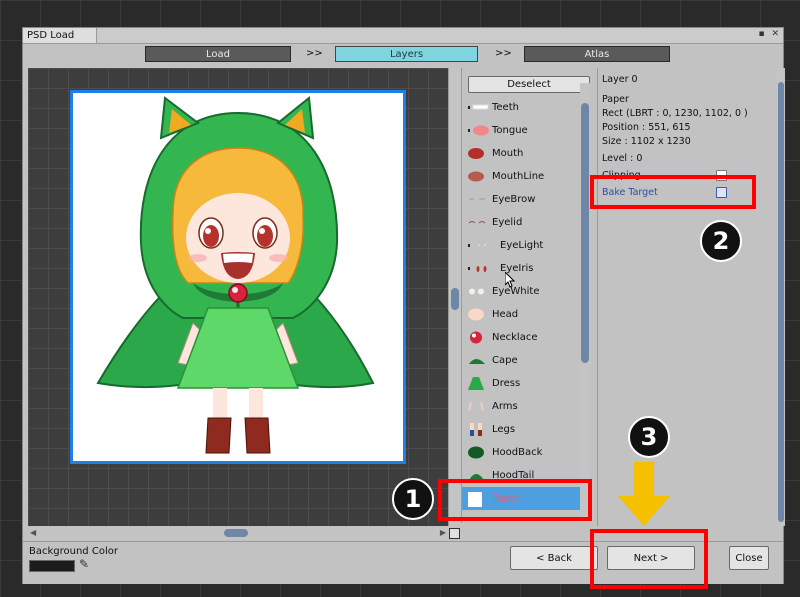  What do you see at coordinates (585, 233) in the screenshot?
I see `layer-list-scroll-thumb` at bounding box center [585, 233].